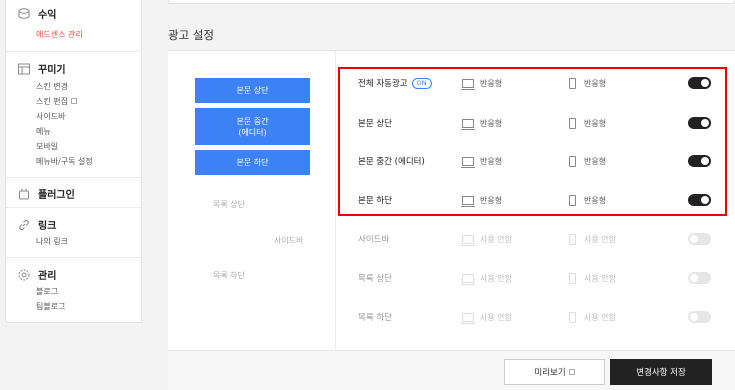 Image resolution: width=735 pixels, height=390 pixels. What do you see at coordinates (451, 2) in the screenshot?
I see `previous-card` at bounding box center [451, 2].